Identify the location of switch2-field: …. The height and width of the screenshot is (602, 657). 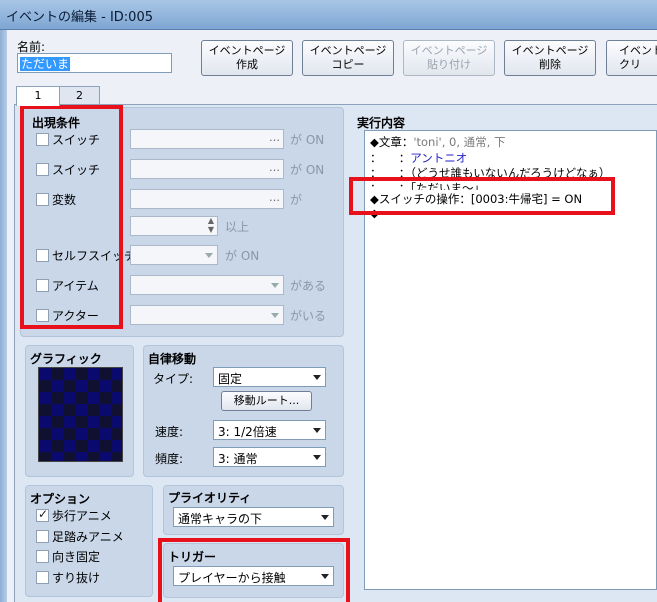
(207, 169).